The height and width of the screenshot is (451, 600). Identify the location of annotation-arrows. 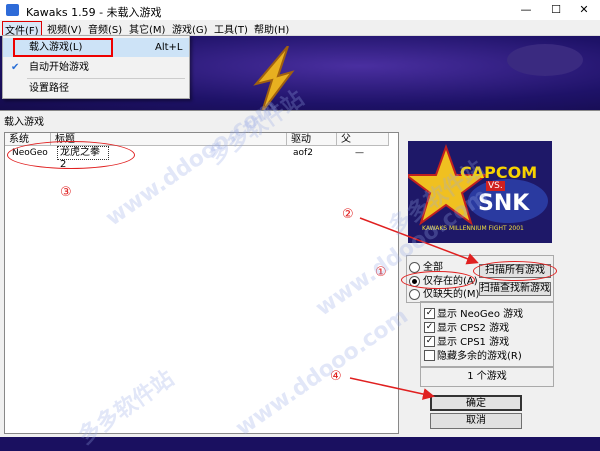
(414, 308).